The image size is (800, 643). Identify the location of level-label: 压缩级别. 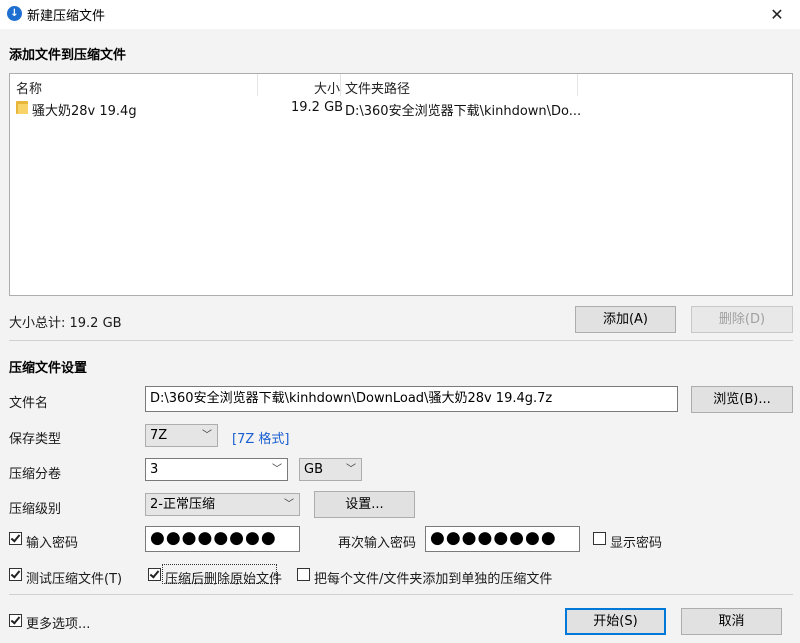
(35, 509).